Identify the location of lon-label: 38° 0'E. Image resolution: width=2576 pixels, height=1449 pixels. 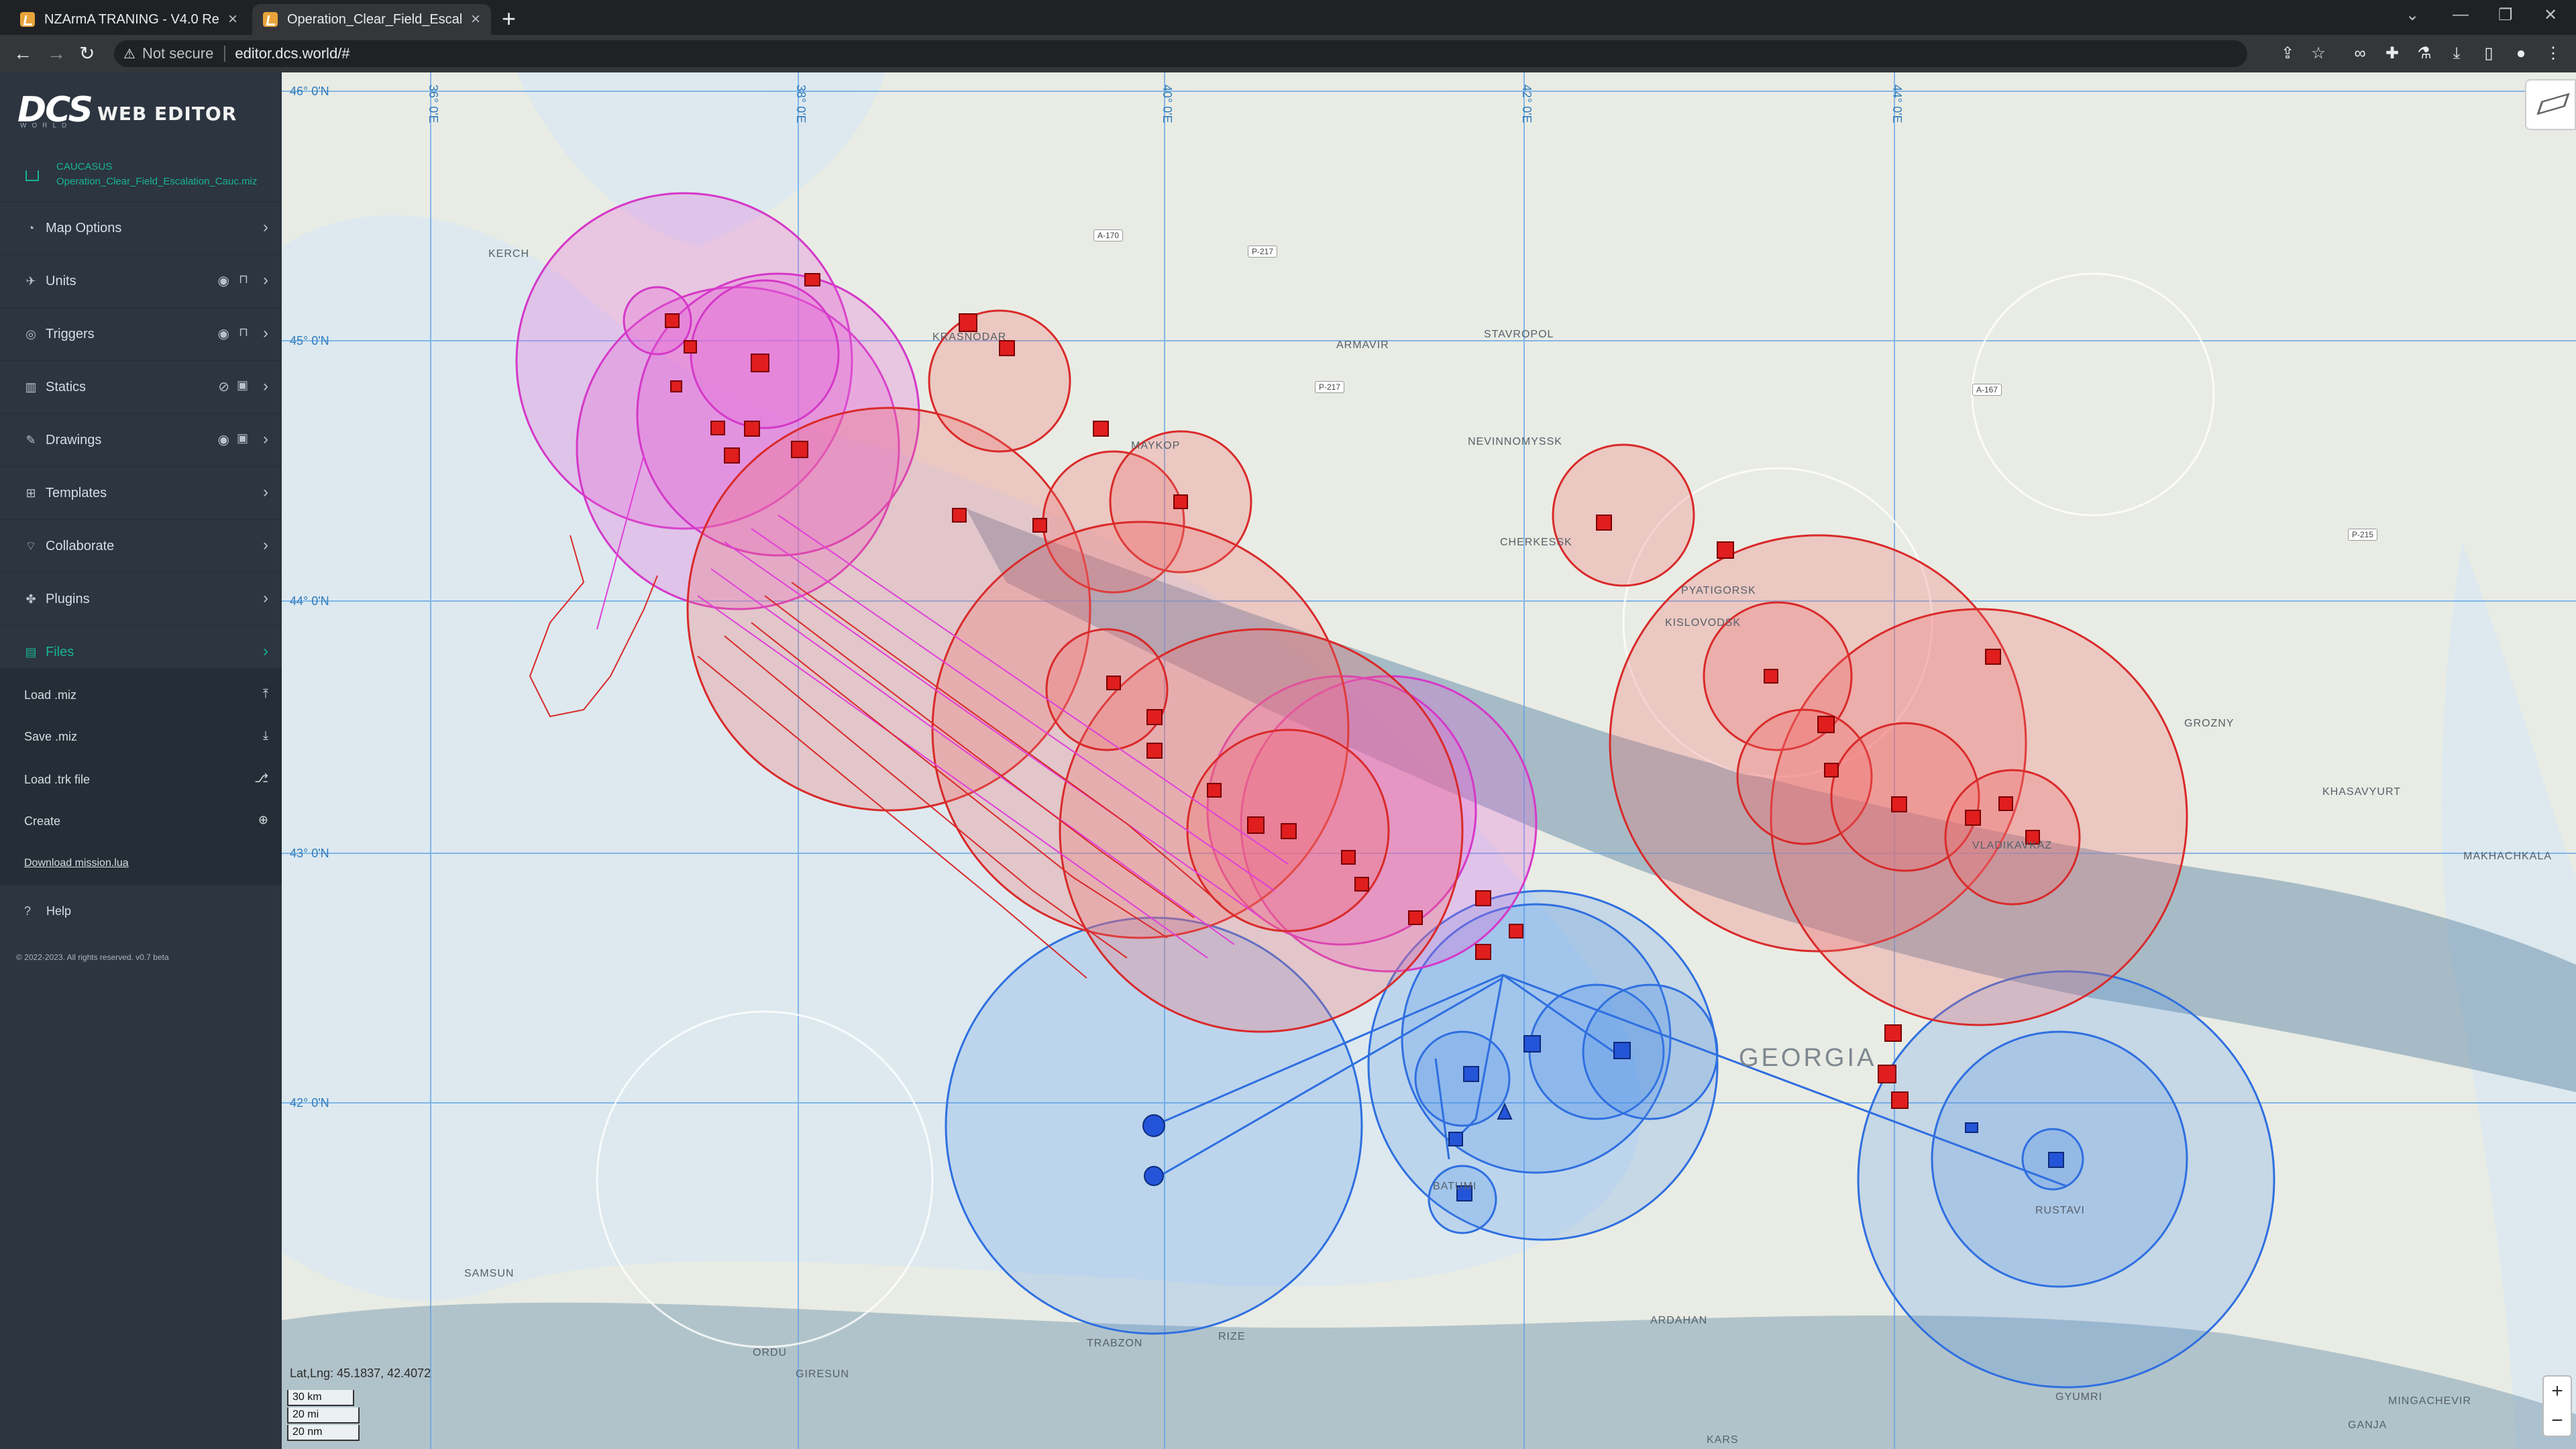
(801, 104).